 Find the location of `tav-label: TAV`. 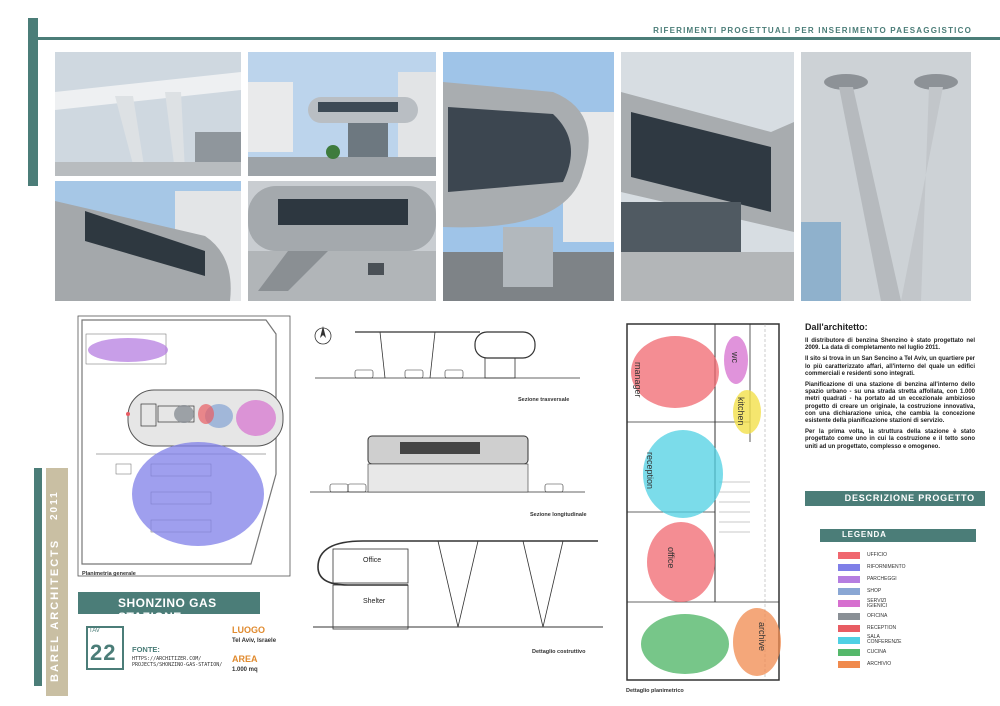

tav-label: TAV is located at coordinates (94, 631).